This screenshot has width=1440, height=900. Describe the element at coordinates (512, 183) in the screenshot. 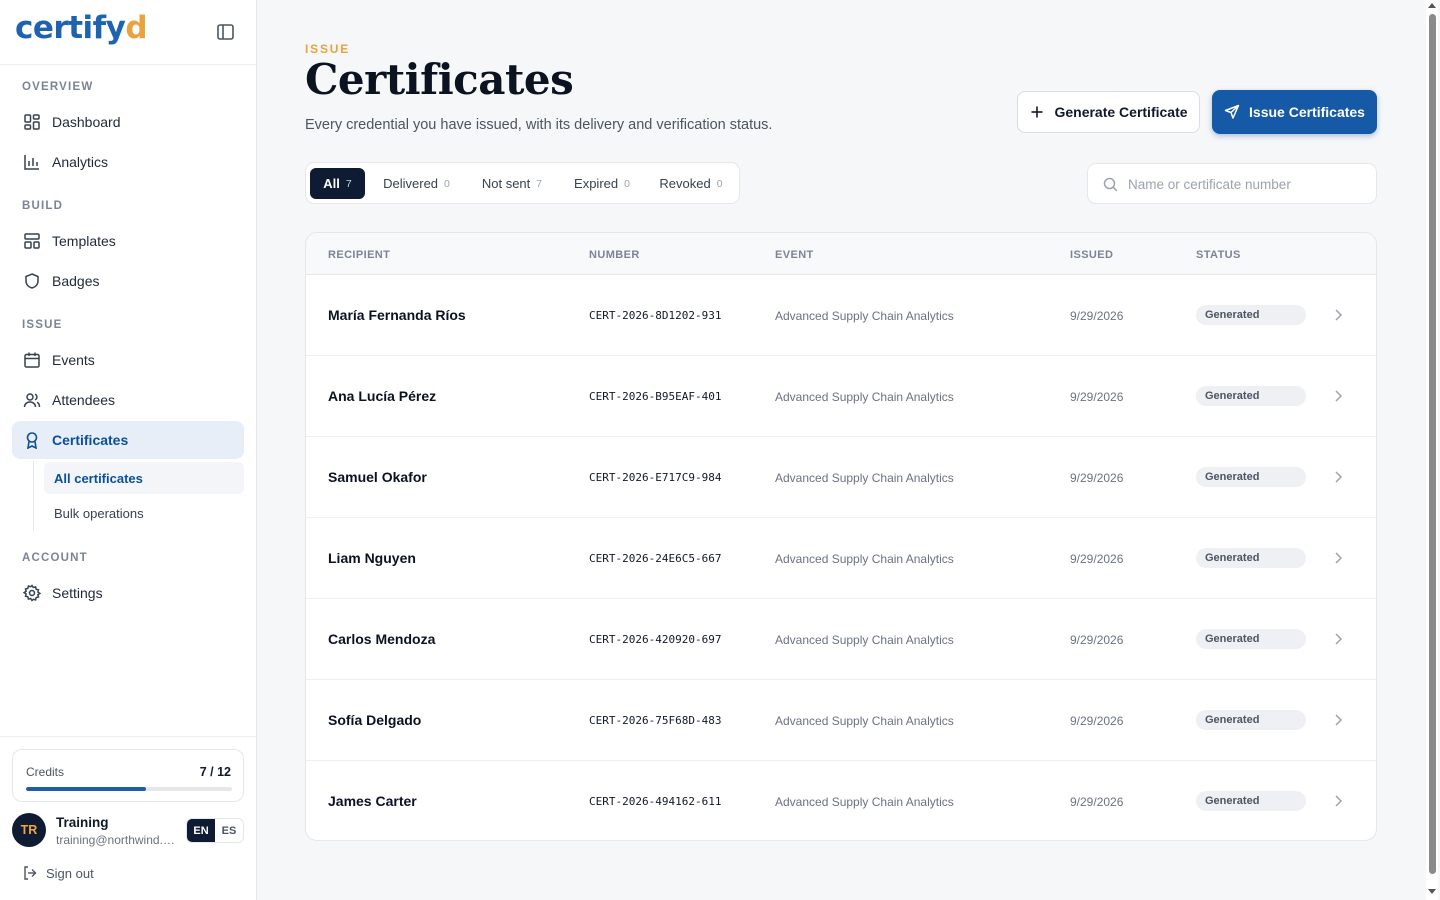

I see `tab-not-sent: Not sent 7` at that location.